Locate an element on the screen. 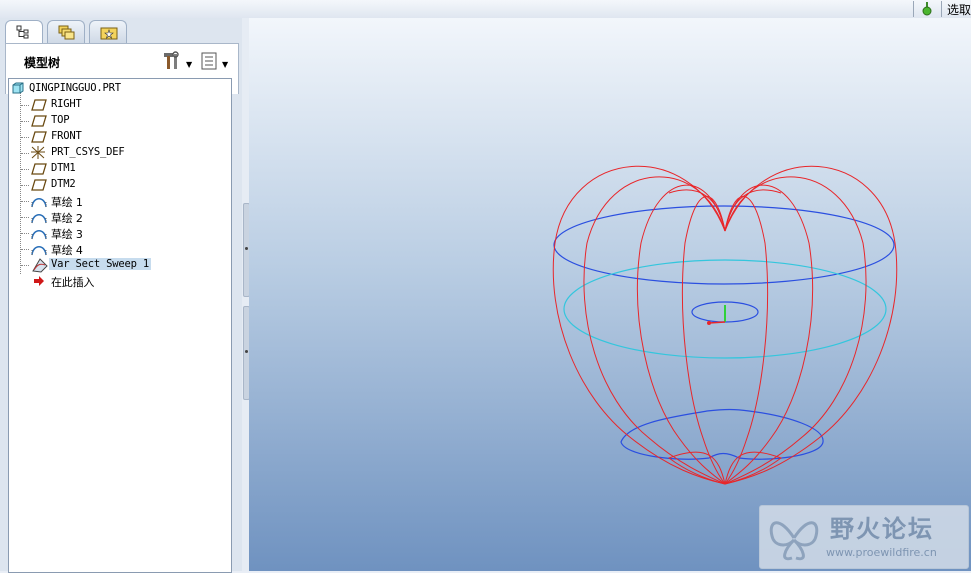 This screenshot has width=971, height=573. model-tree-tab-icon is located at coordinates (22, 32).